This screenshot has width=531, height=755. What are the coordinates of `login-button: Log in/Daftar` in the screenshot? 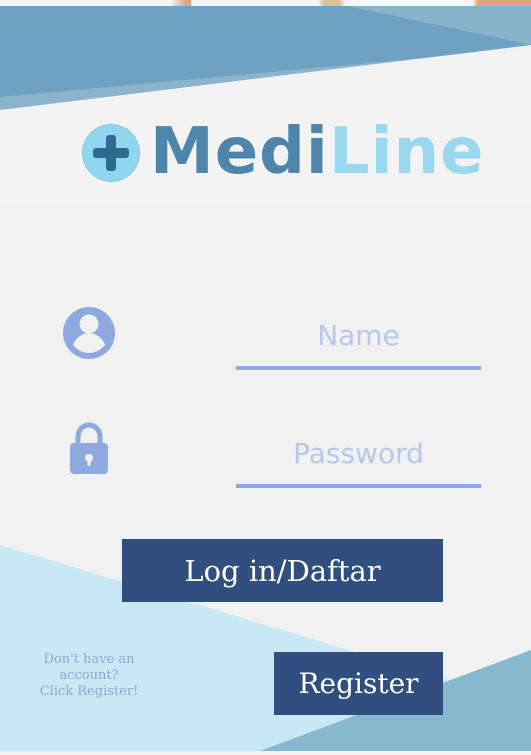 It's located at (282, 570).